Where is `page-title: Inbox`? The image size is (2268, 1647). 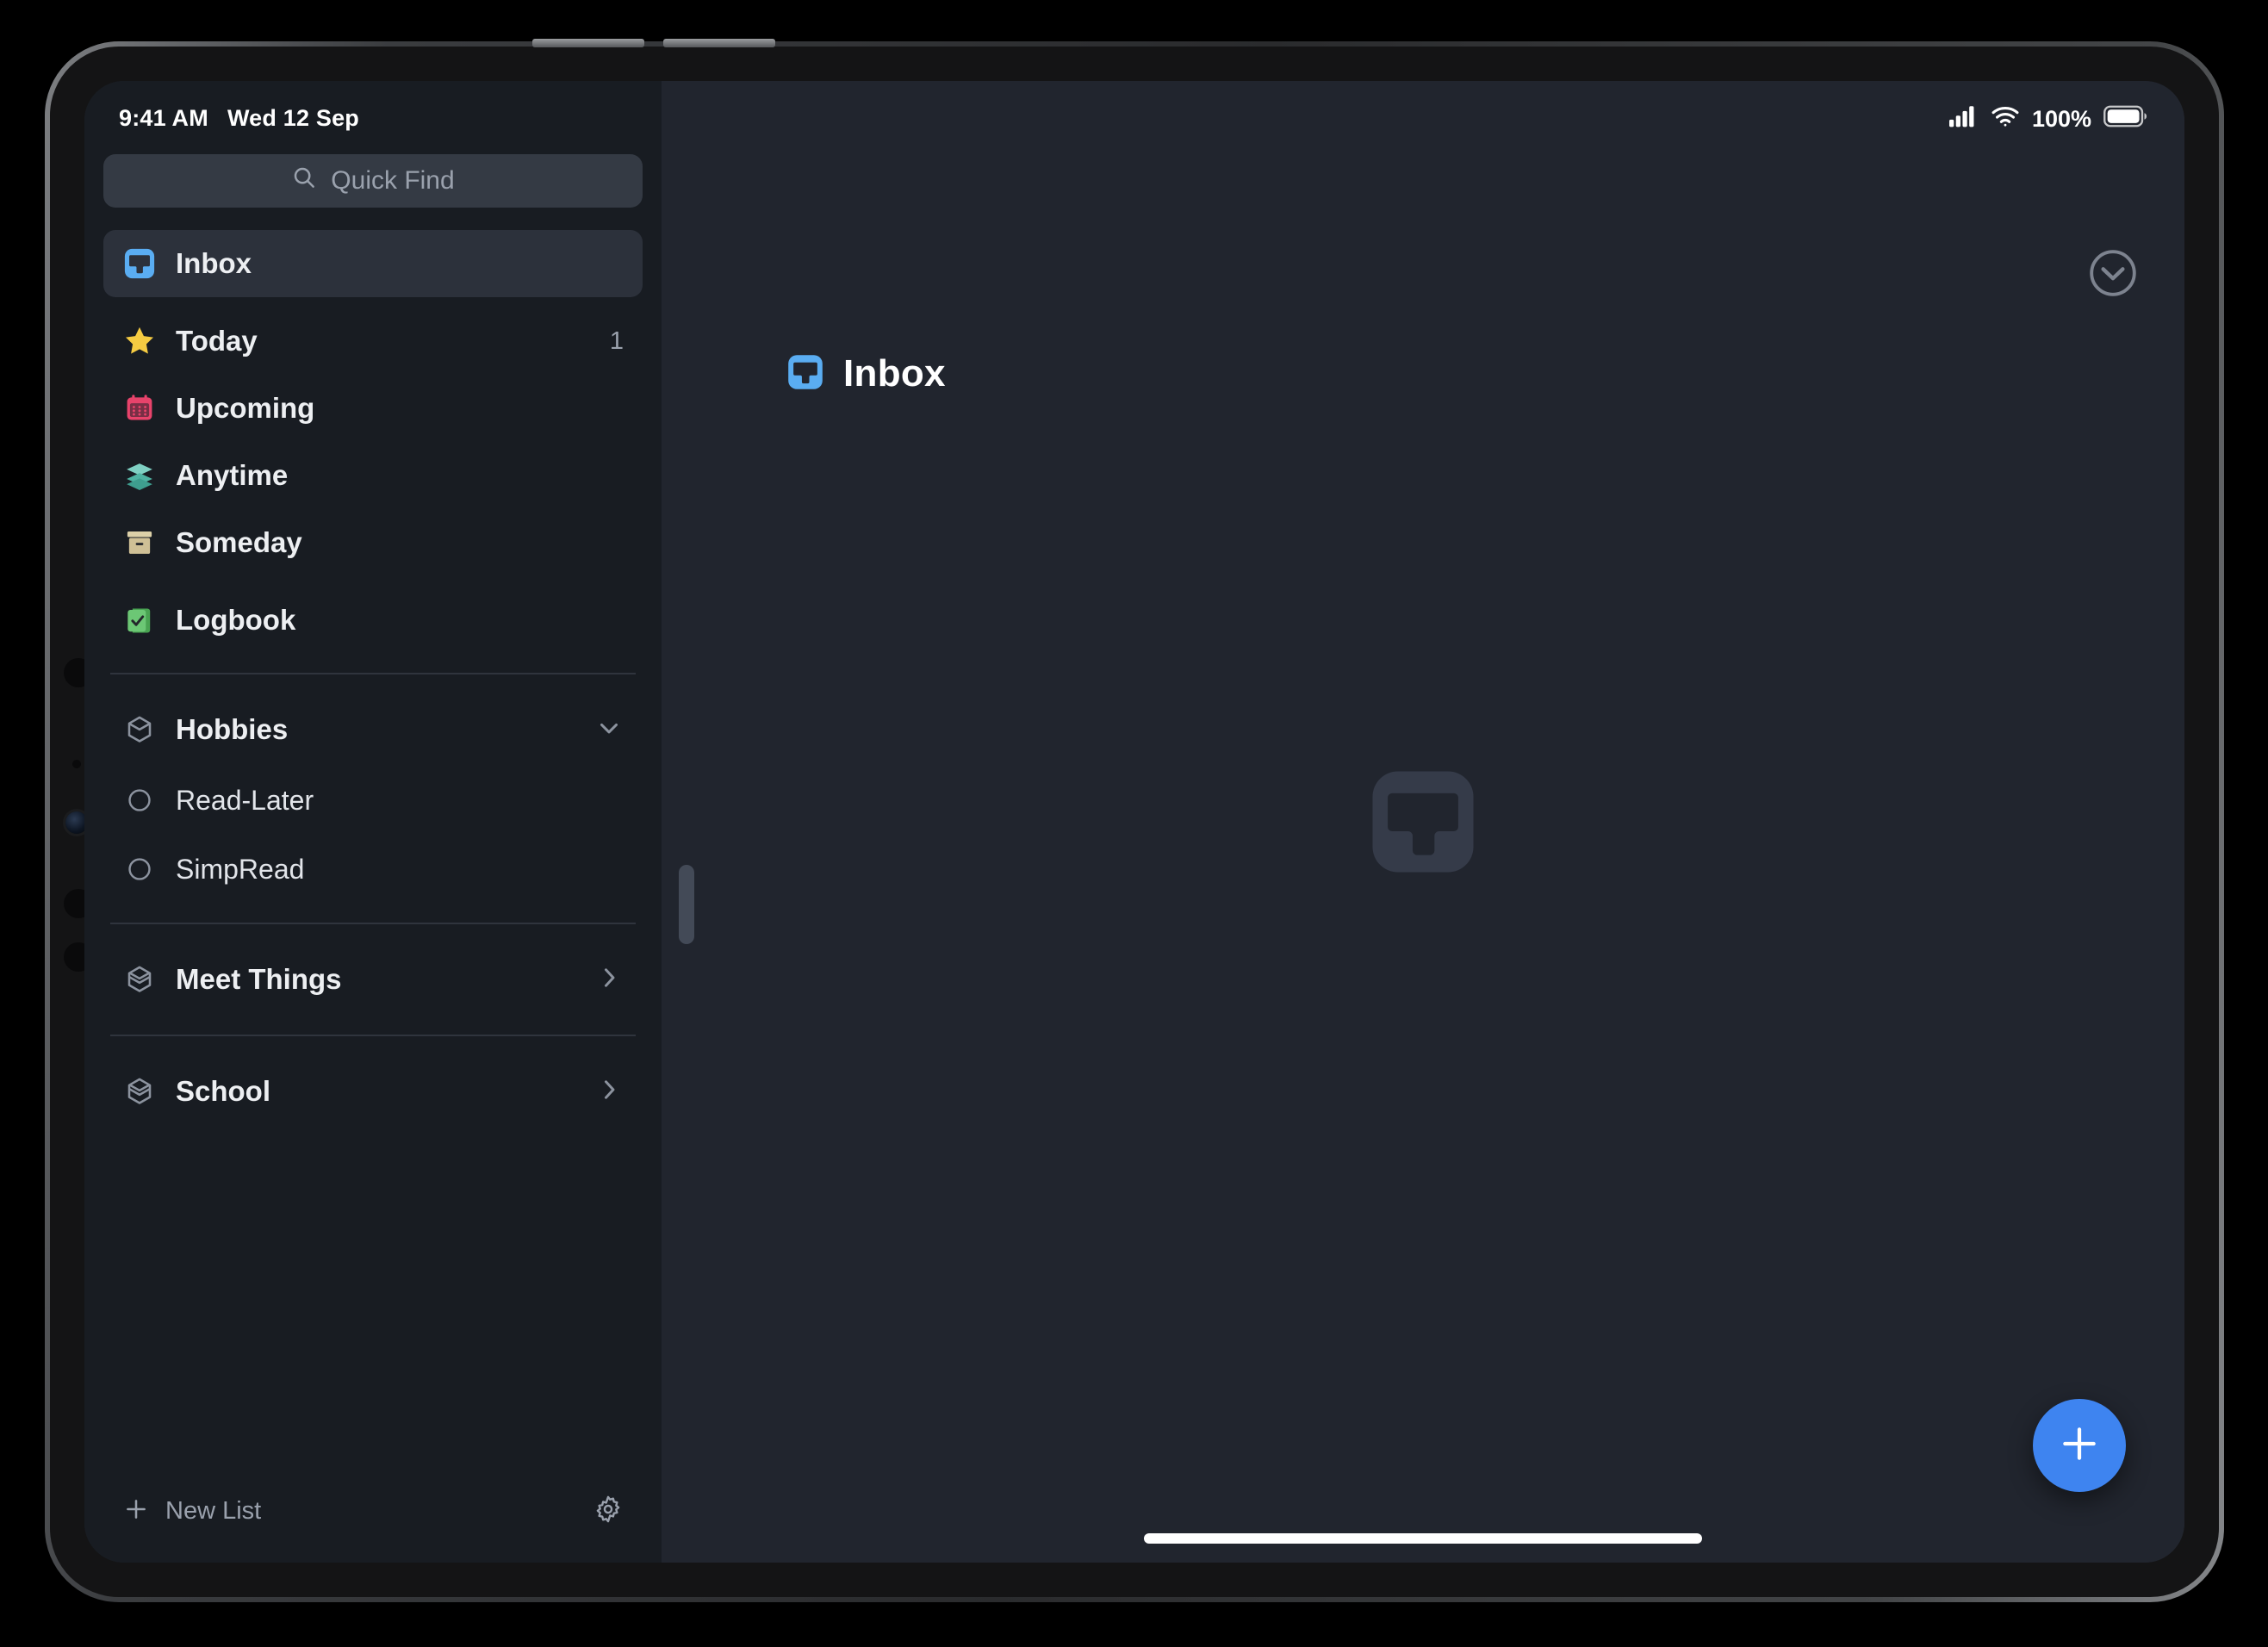
page-title: Inbox is located at coordinates (894, 373).